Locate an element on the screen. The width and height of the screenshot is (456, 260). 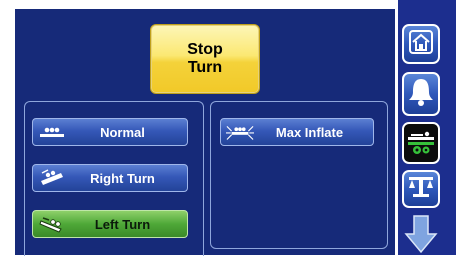
bell-icon is located at coordinates (421, 94).